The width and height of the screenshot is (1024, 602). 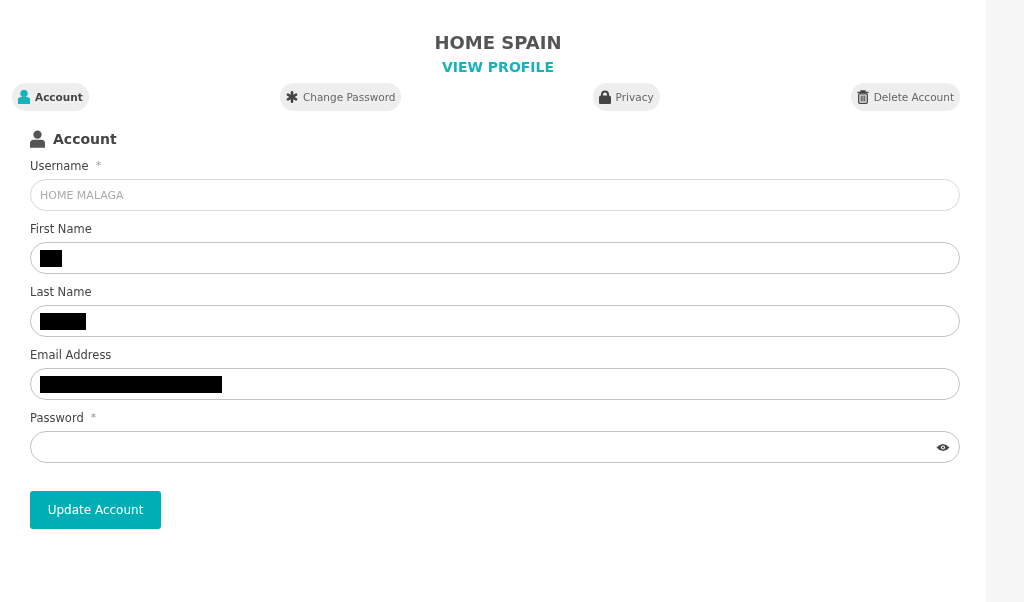 I want to click on field-label: Last Name, so click(x=61, y=293).